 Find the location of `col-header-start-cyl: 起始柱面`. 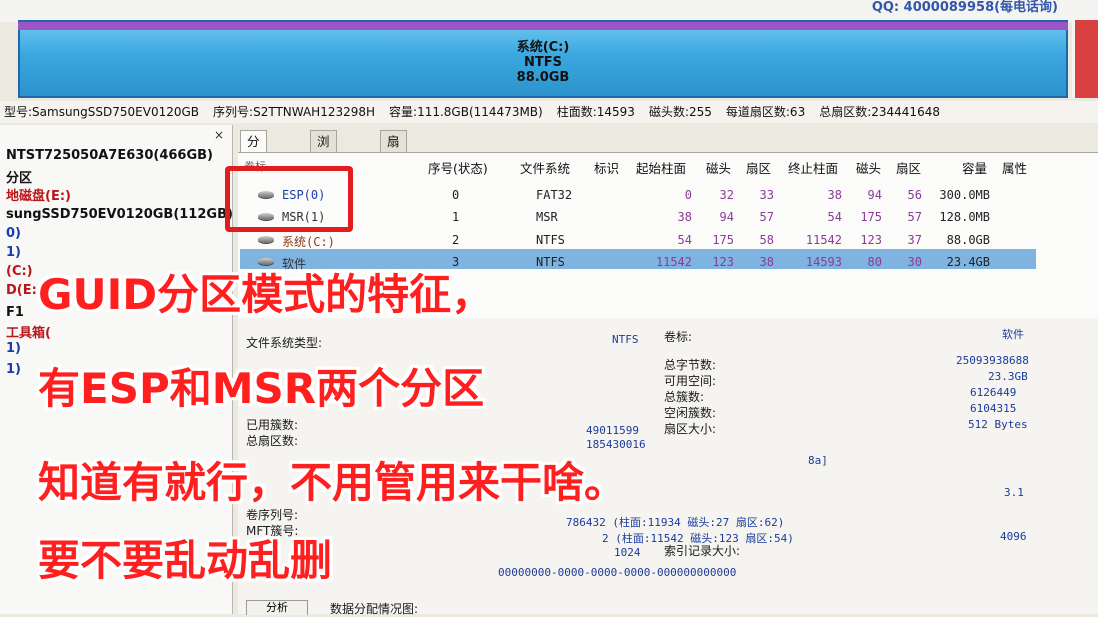

col-header-start-cyl: 起始柱面 is located at coordinates (661, 168).